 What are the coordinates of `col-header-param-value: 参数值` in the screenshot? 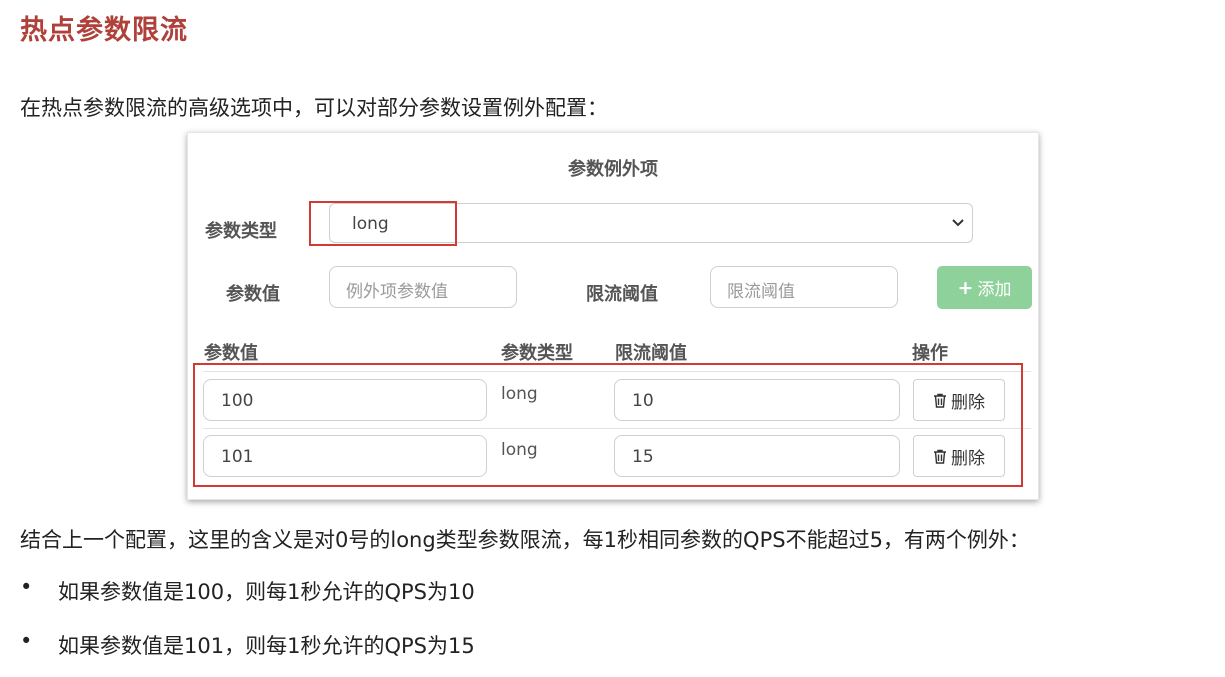 It's located at (231, 353).